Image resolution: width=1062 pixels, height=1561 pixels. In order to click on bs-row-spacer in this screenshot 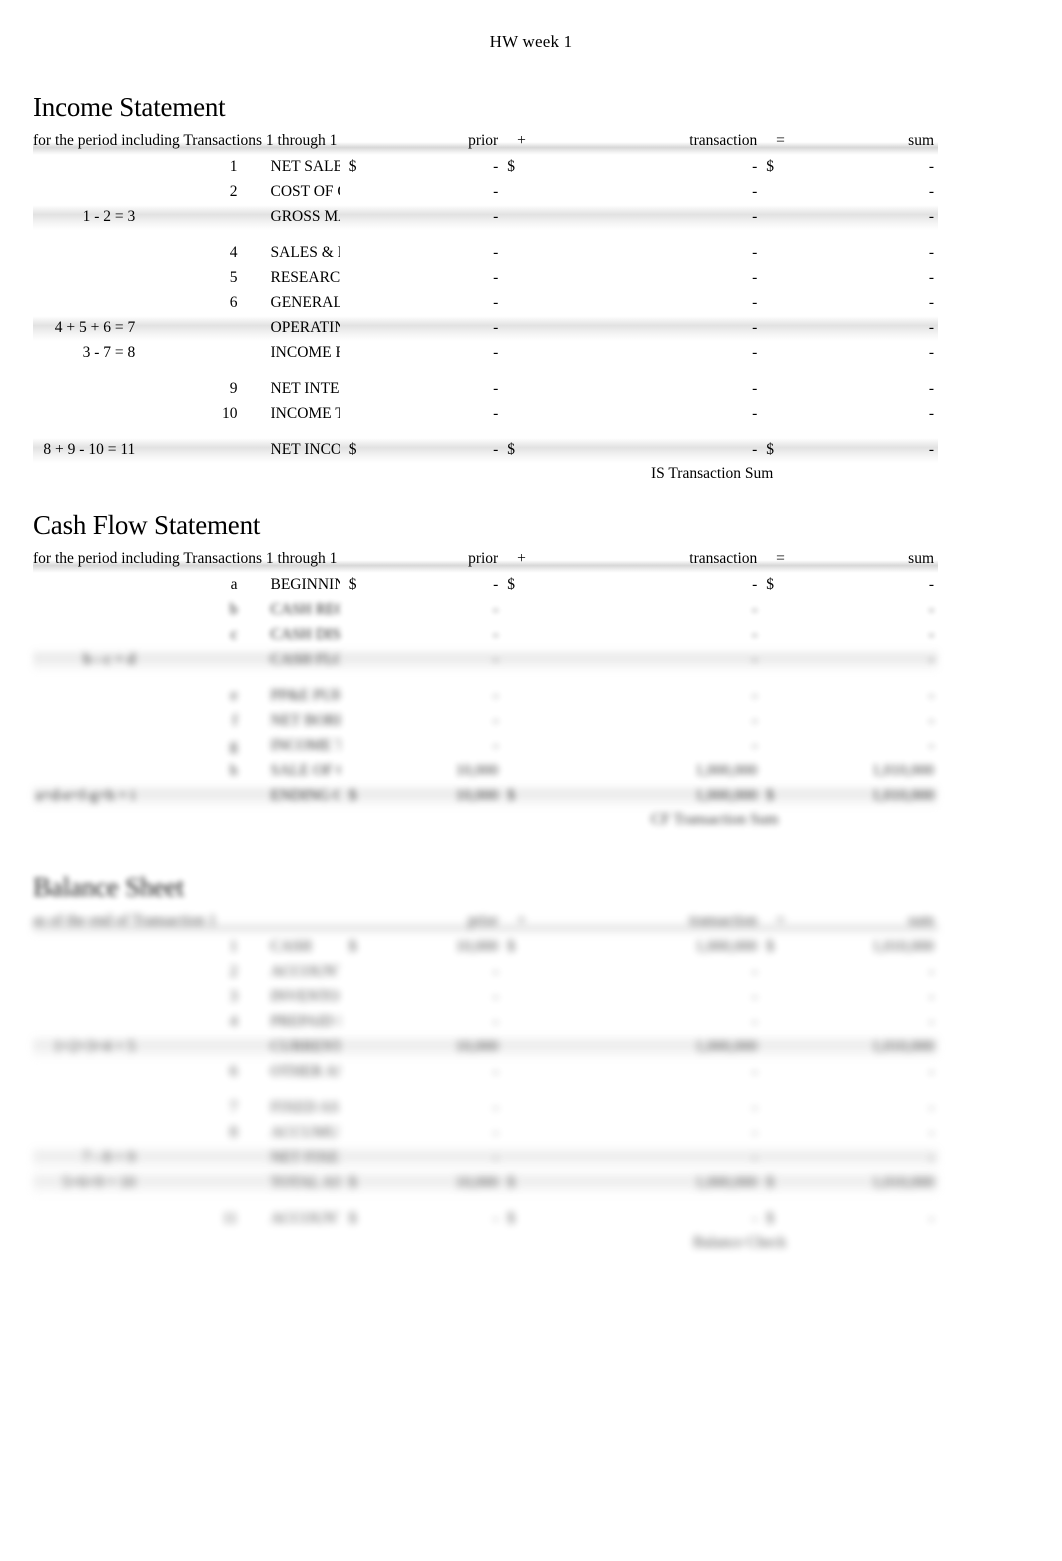, I will do `click(485, 1090)`.